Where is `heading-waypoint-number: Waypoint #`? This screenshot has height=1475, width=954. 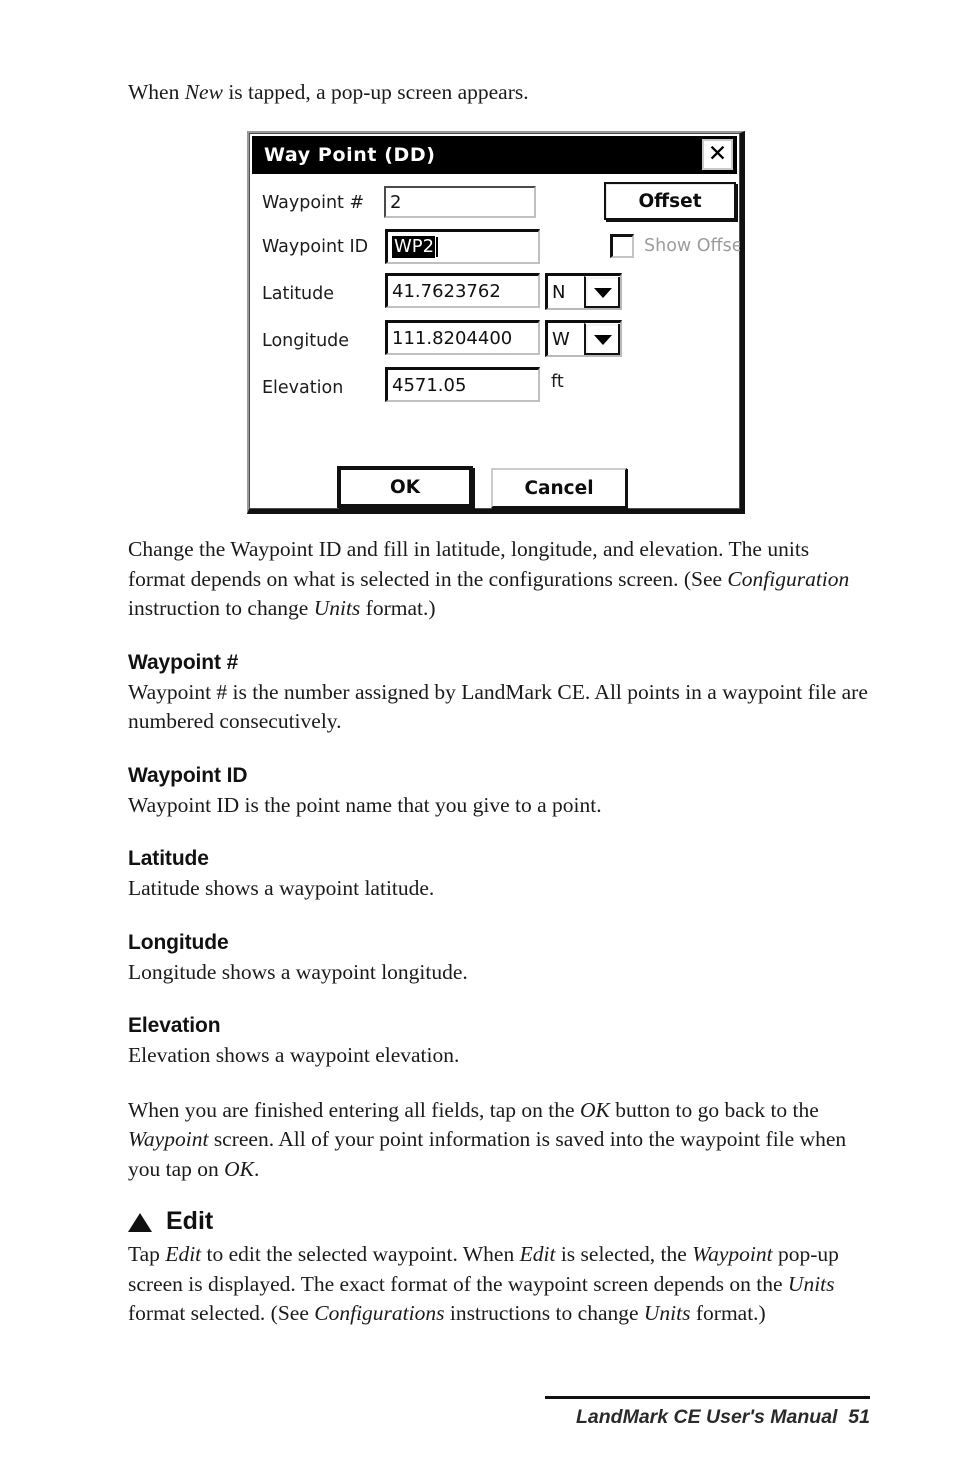
heading-waypoint-number: Waypoint # is located at coordinates (183, 662).